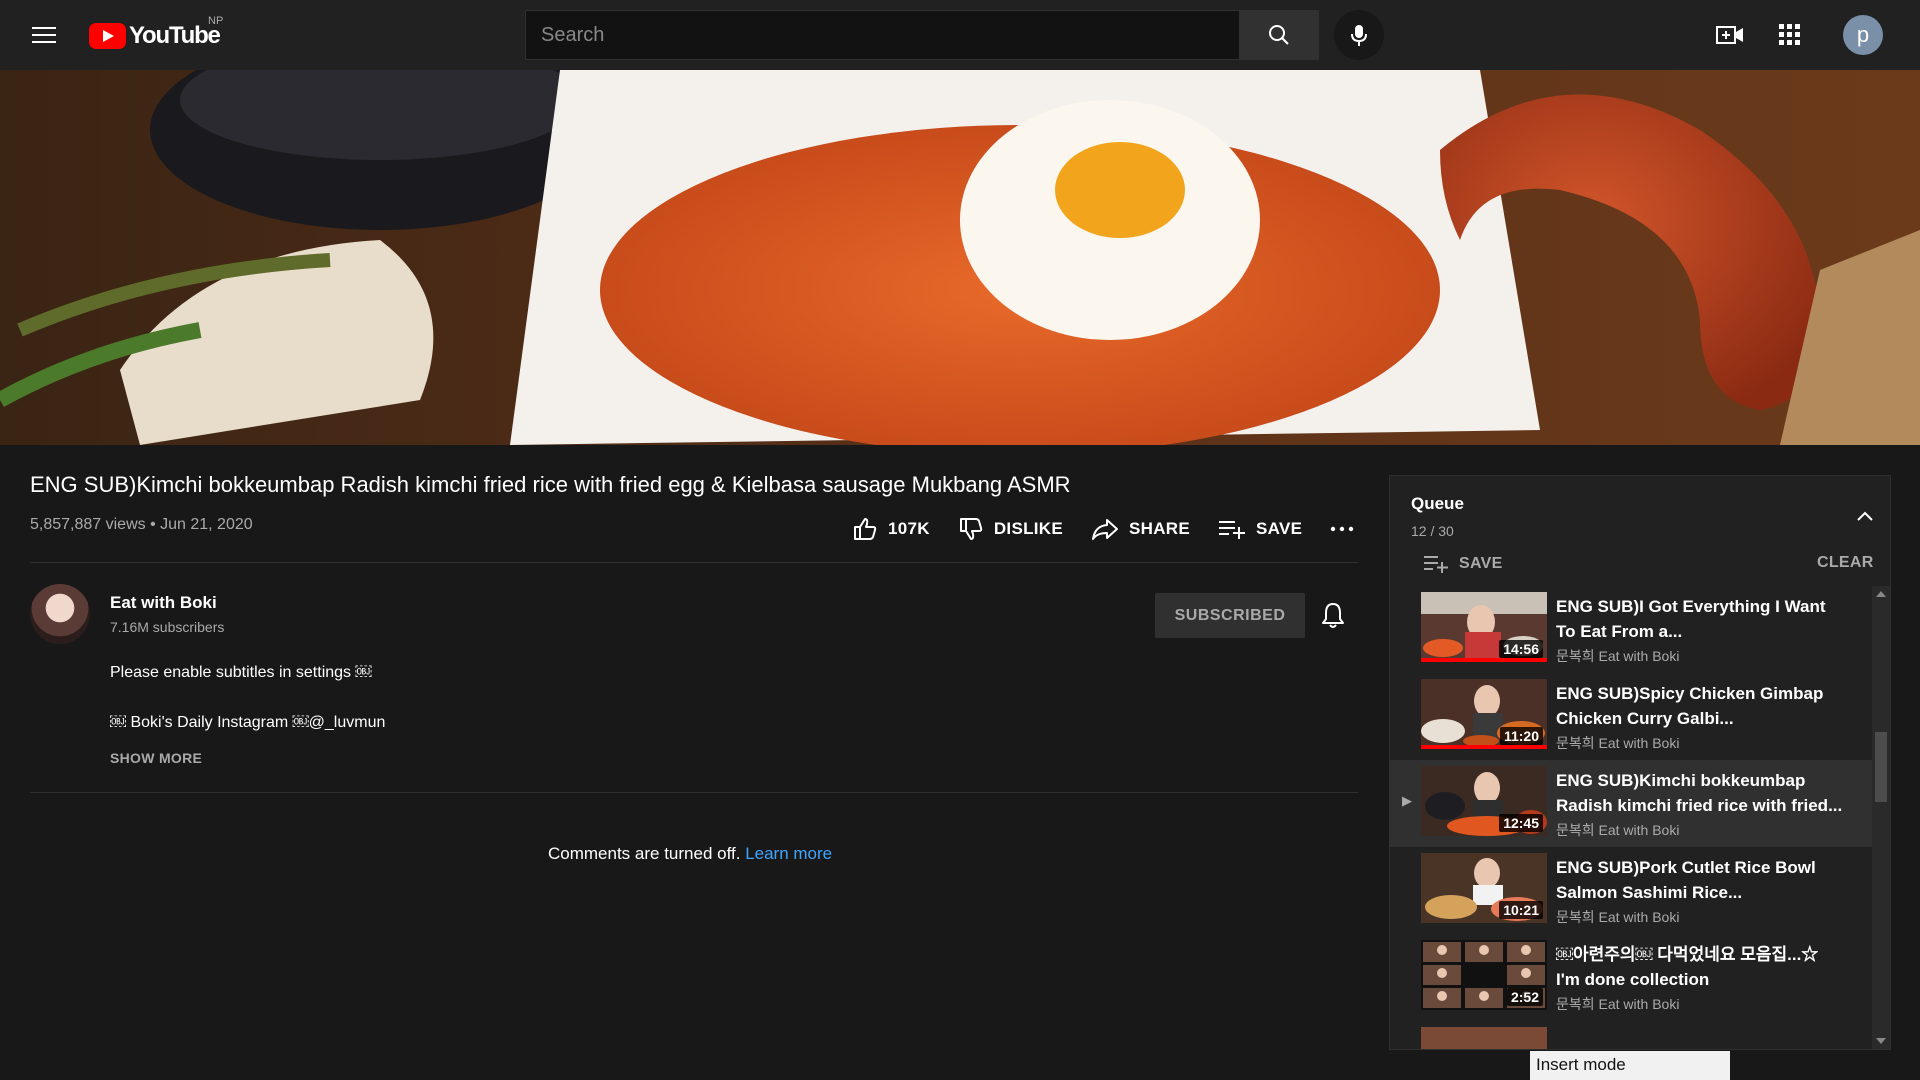  I want to click on channel-avatar, so click(60, 614).